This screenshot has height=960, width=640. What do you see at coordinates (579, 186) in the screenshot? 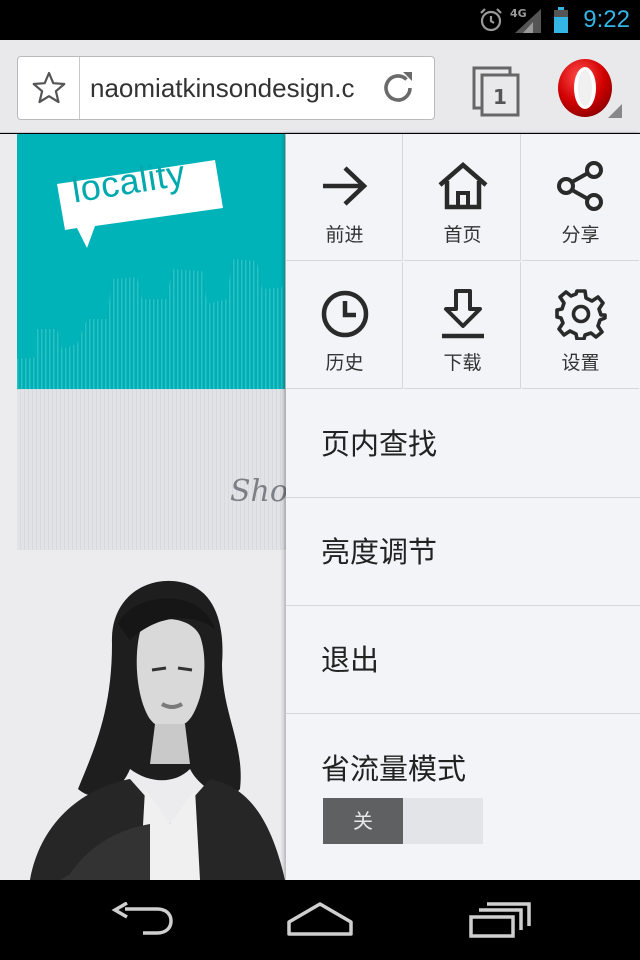
I see `share-icon` at bounding box center [579, 186].